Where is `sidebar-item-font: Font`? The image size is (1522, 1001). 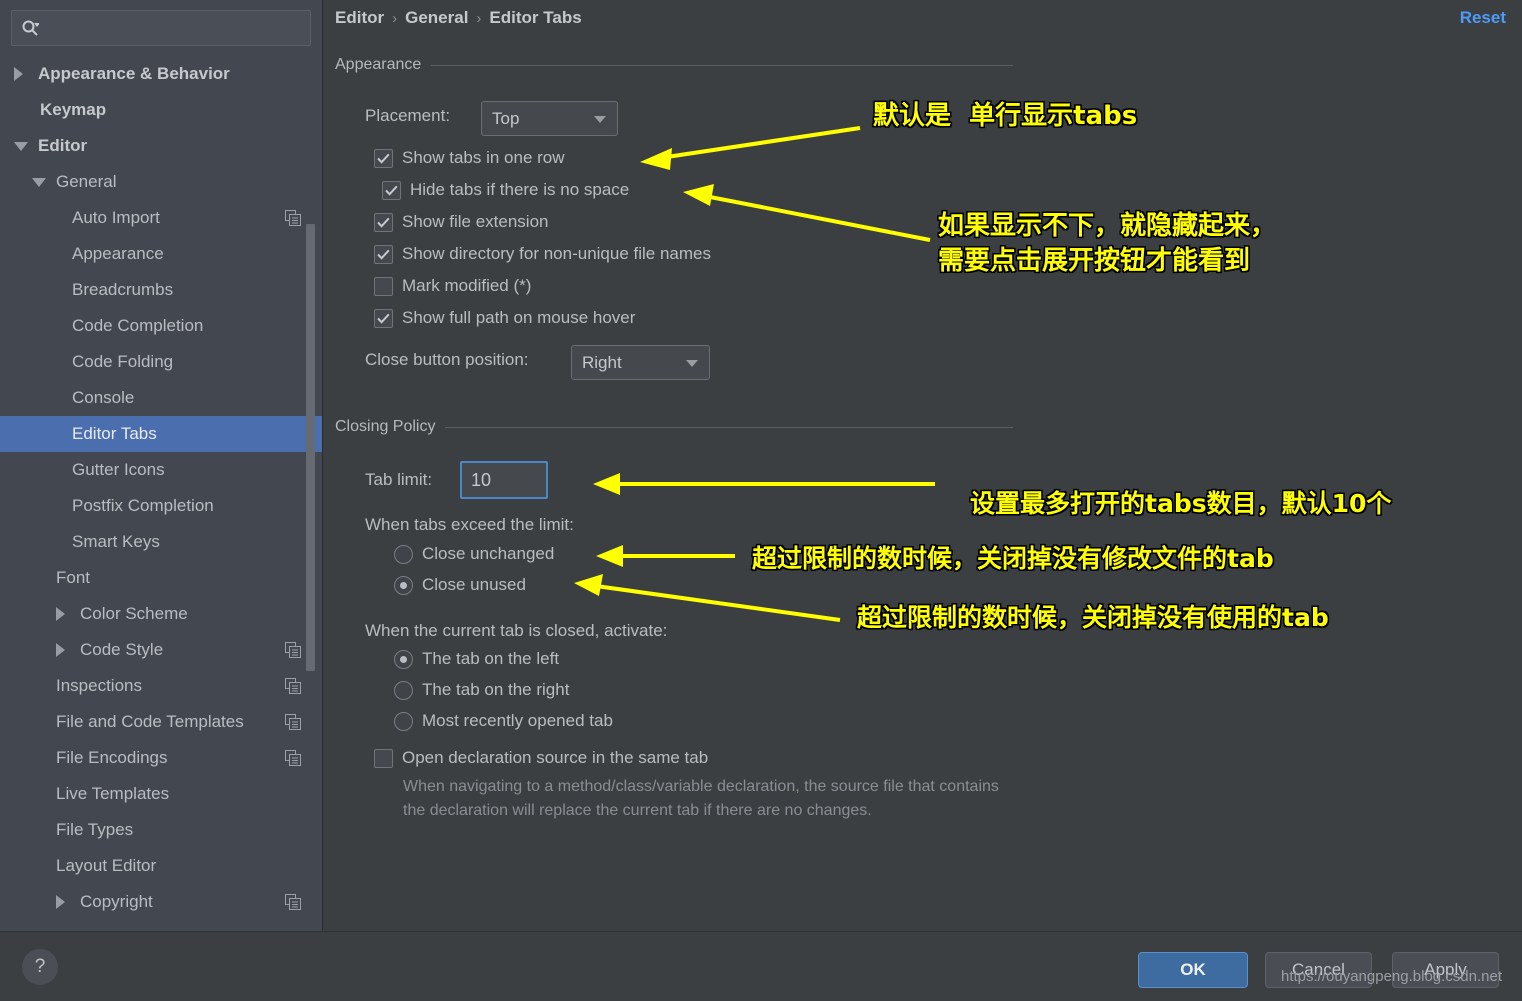
sidebar-item-font: Font is located at coordinates (161, 578).